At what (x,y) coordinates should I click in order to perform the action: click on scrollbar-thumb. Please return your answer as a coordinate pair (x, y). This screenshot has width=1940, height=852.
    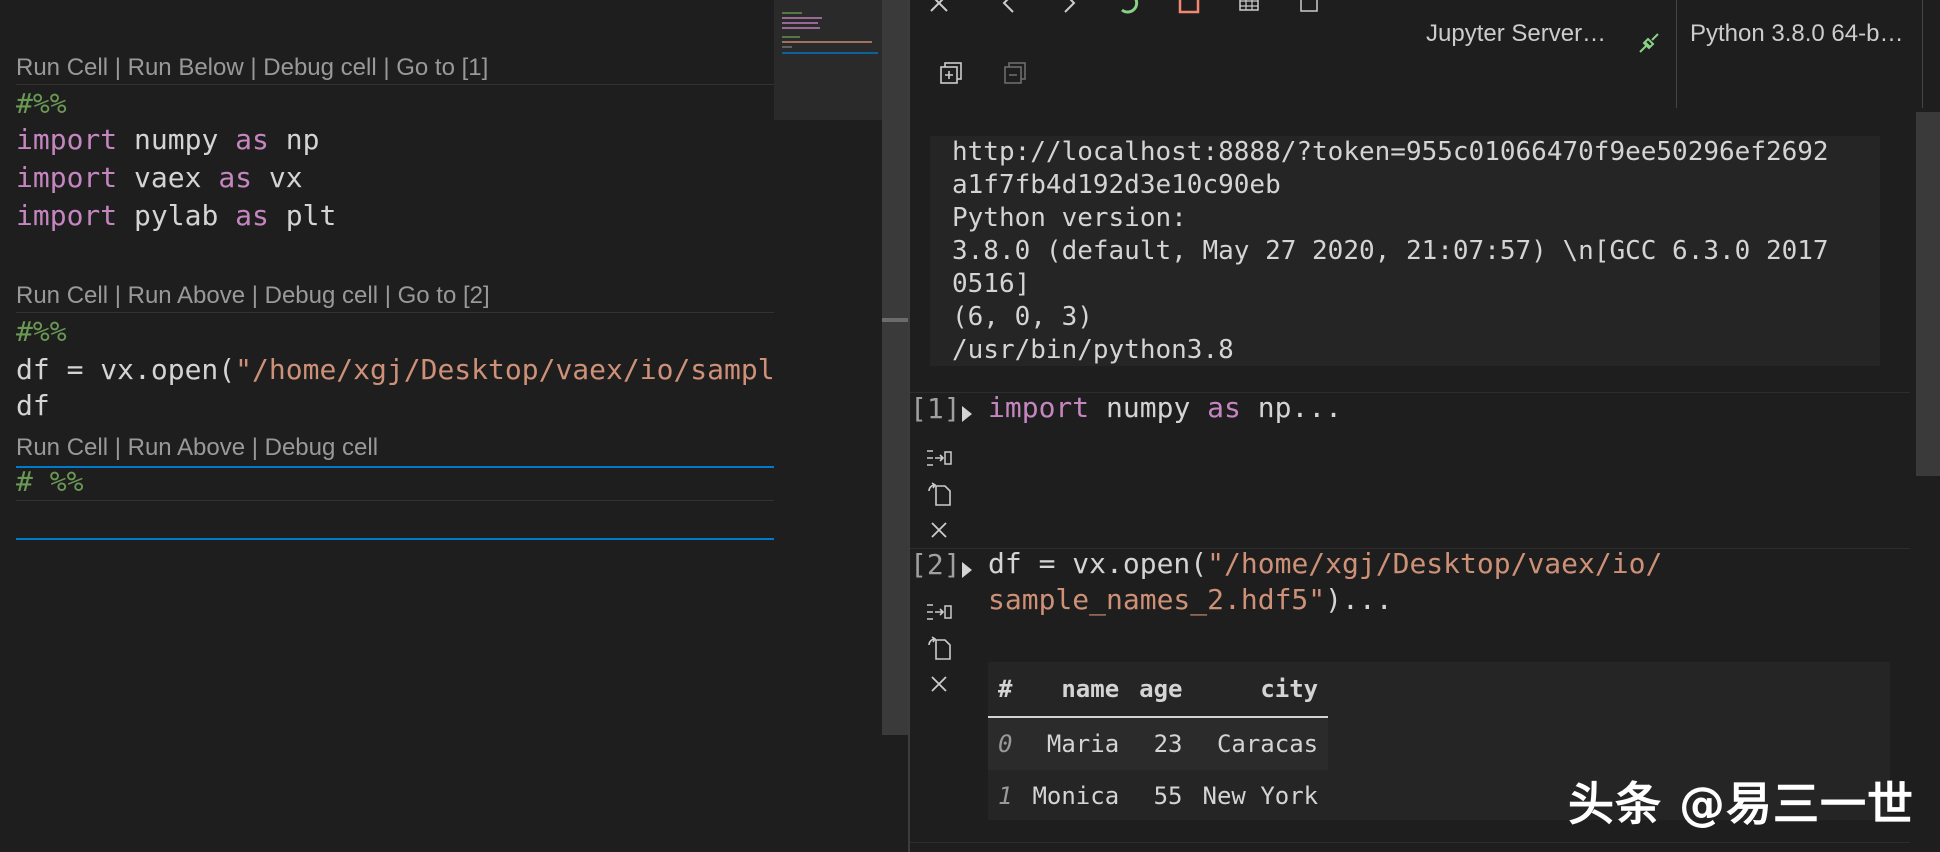
    Looking at the image, I should click on (895, 320).